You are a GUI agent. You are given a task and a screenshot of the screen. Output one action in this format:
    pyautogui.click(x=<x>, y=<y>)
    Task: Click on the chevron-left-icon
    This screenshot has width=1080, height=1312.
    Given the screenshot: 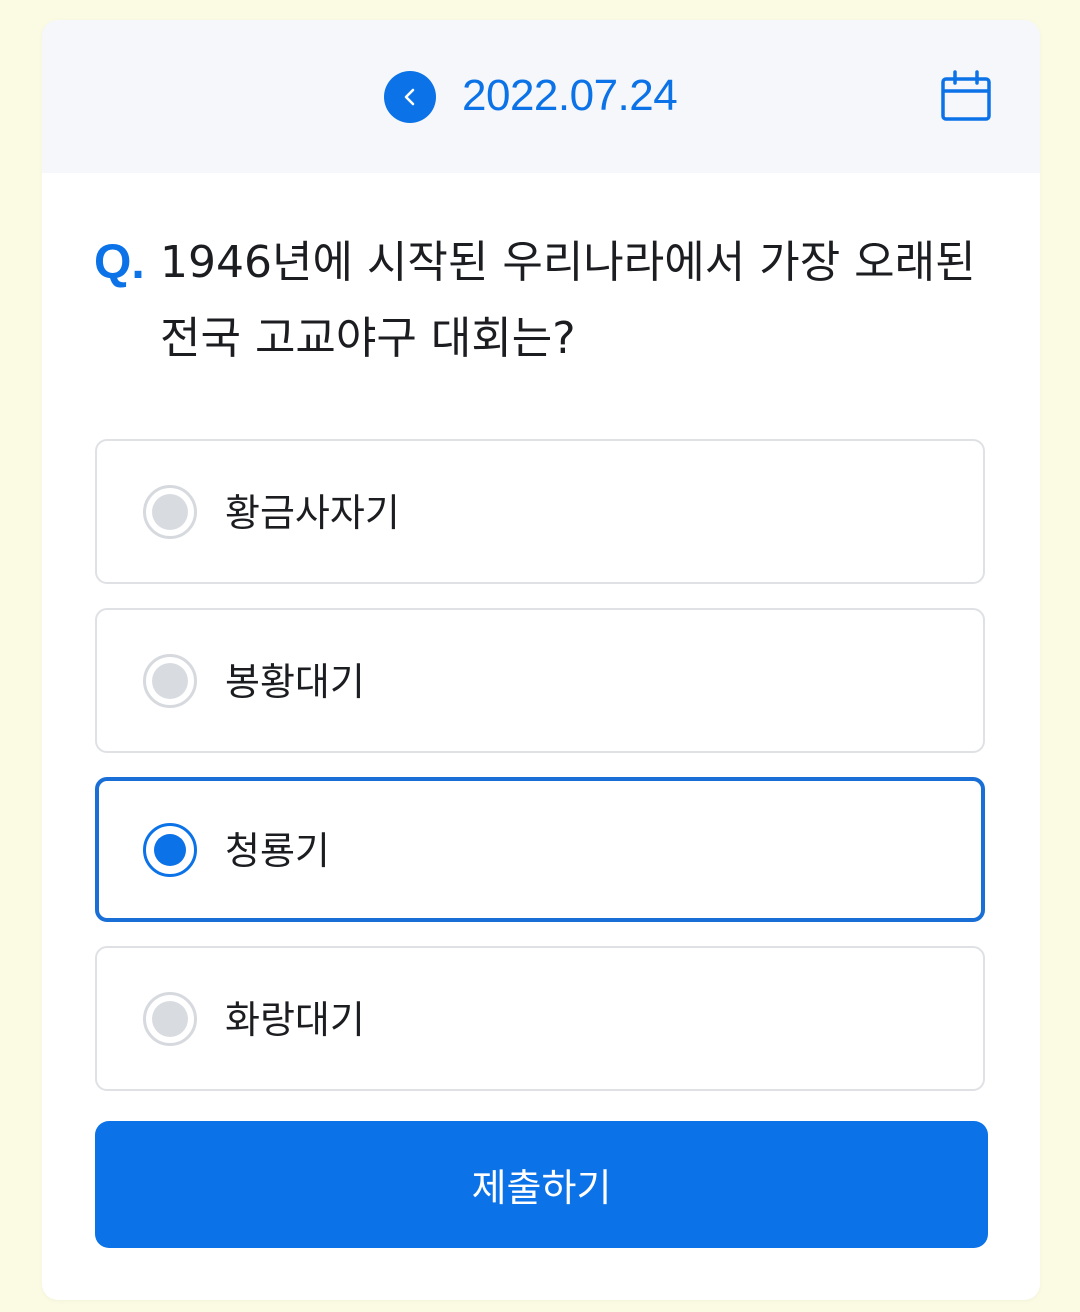 What is the action you would take?
    pyautogui.click(x=409, y=97)
    